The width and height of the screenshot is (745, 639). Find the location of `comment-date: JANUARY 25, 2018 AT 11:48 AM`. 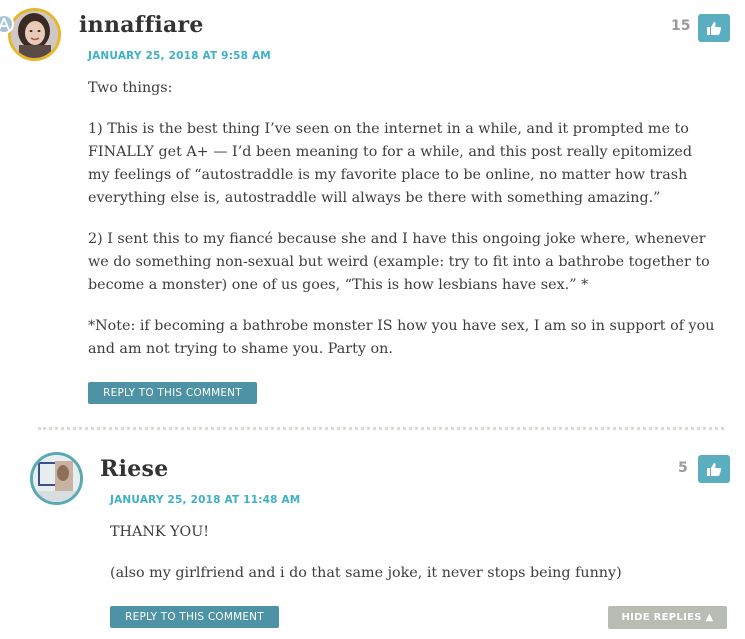

comment-date: JANUARY 25, 2018 AT 11:48 AM is located at coordinates (205, 500).